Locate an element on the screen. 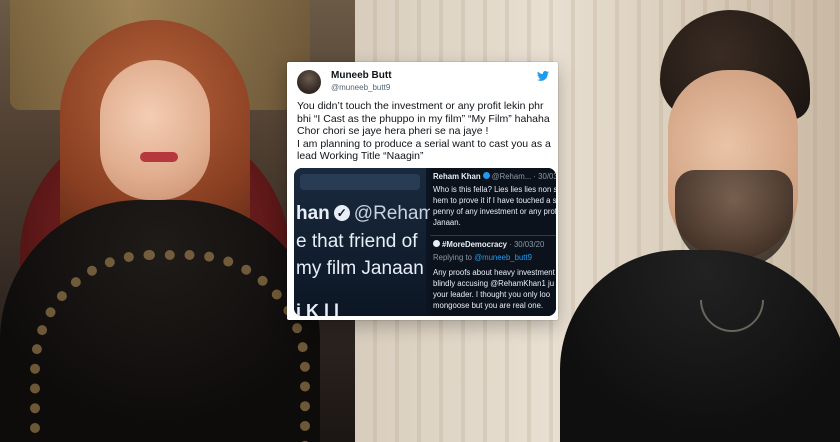  avatar is located at coordinates (309, 82).